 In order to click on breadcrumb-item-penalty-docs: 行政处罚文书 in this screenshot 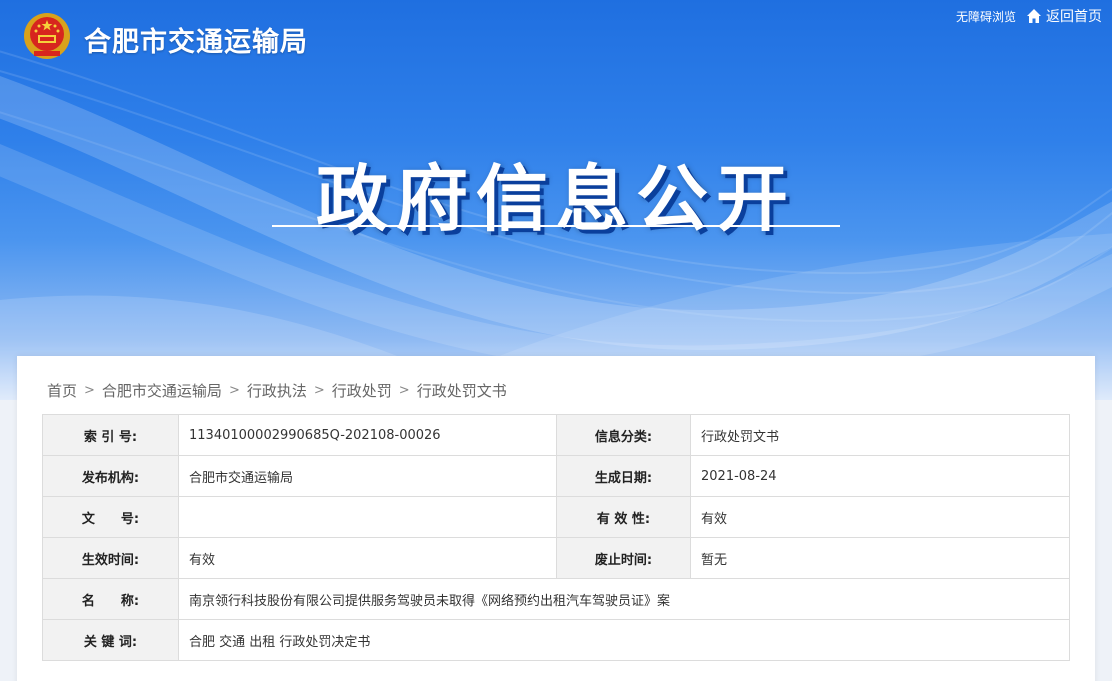, I will do `click(462, 390)`.